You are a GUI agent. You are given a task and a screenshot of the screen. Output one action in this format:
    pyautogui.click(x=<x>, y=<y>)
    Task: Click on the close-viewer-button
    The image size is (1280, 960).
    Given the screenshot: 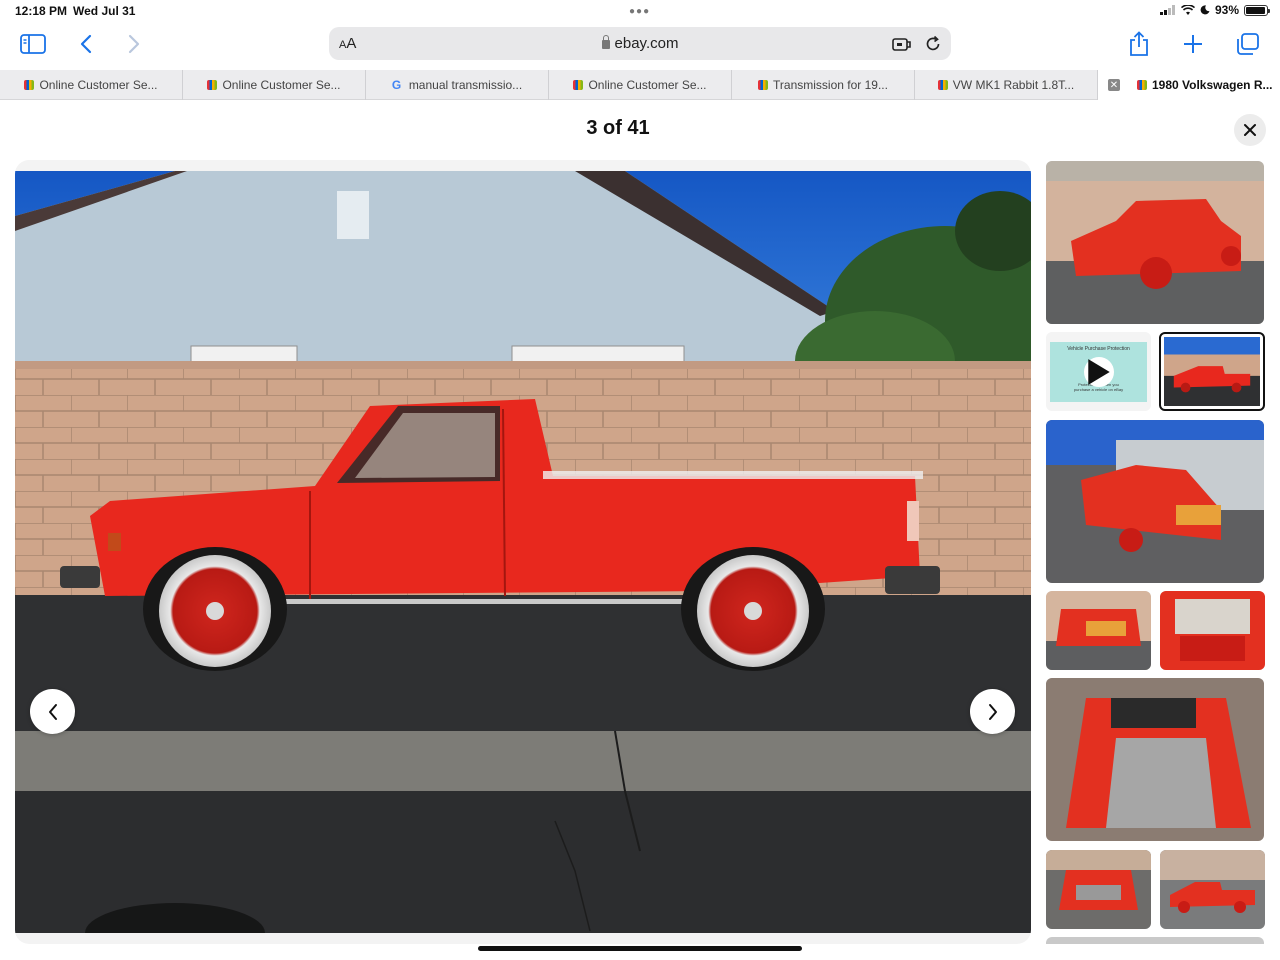 What is the action you would take?
    pyautogui.click(x=1250, y=130)
    